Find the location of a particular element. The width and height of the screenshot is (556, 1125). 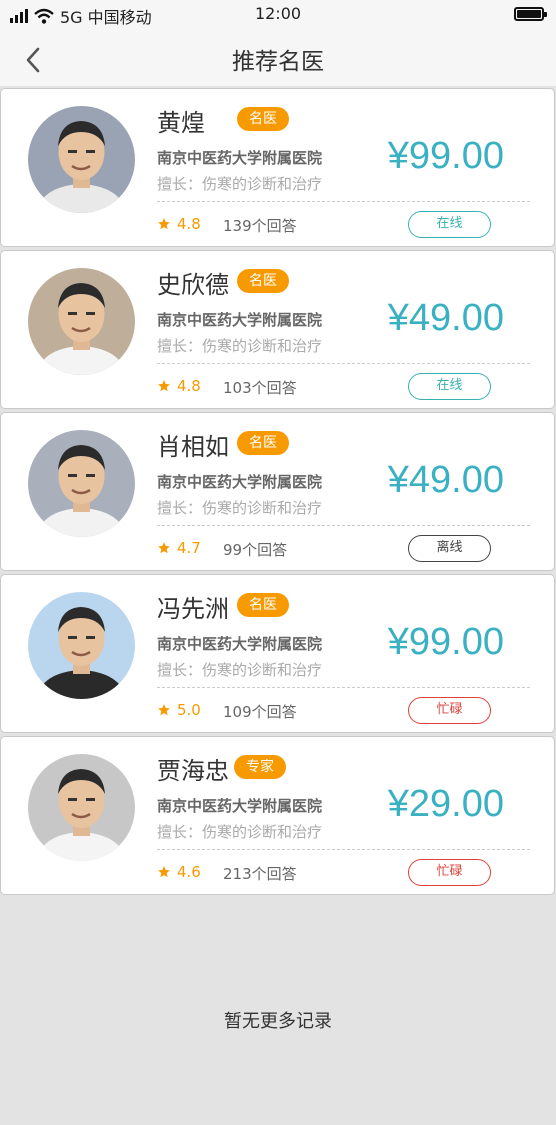

rating: 4.6 is located at coordinates (179, 872).